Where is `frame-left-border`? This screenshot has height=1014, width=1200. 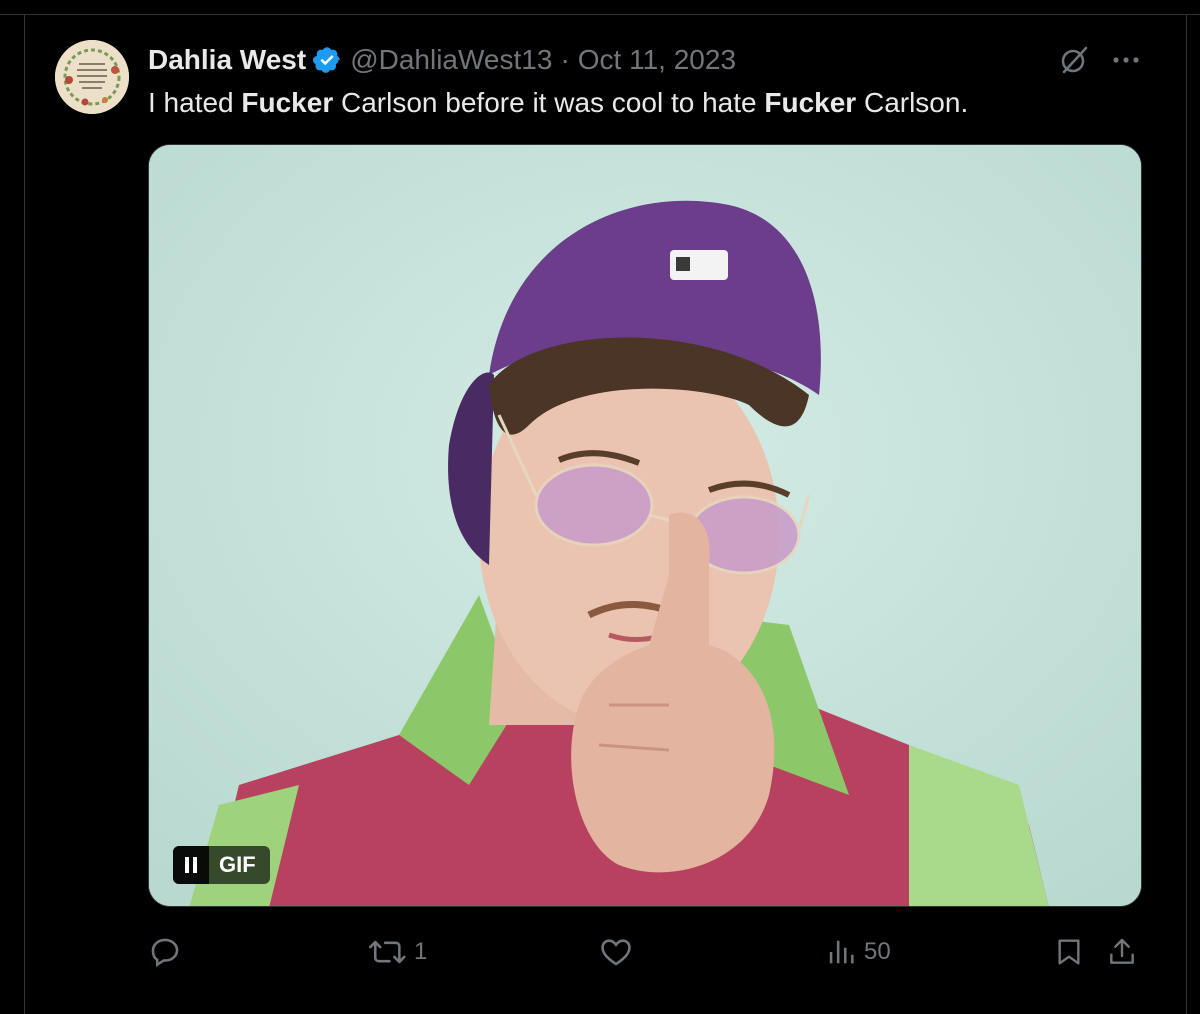 frame-left-border is located at coordinates (24, 514).